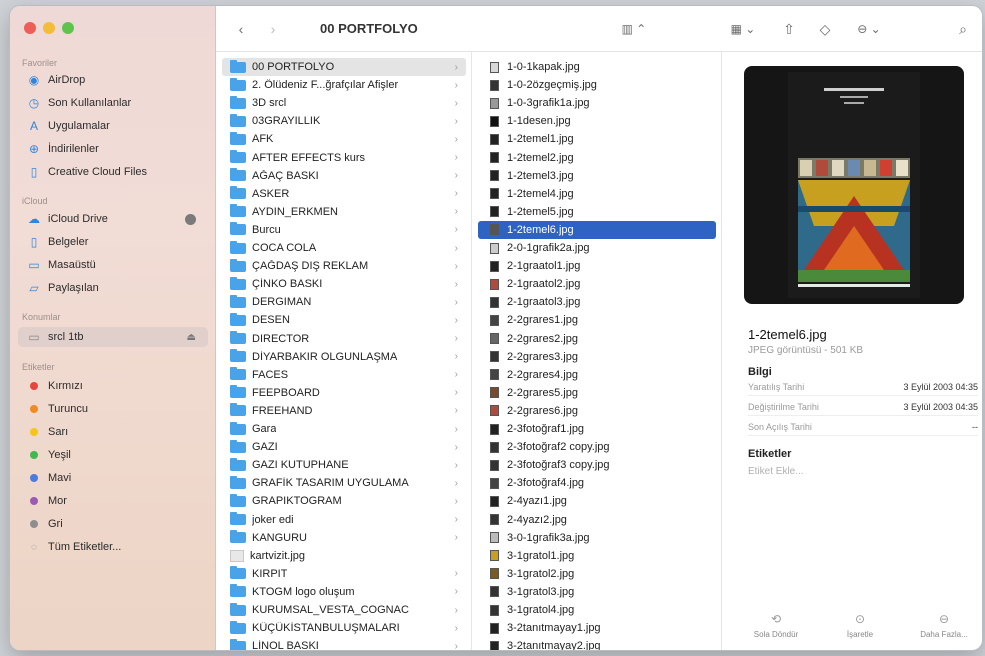  What do you see at coordinates (113, 478) in the screenshot?
I see `sidebar-tag-blue: Mavi` at bounding box center [113, 478].